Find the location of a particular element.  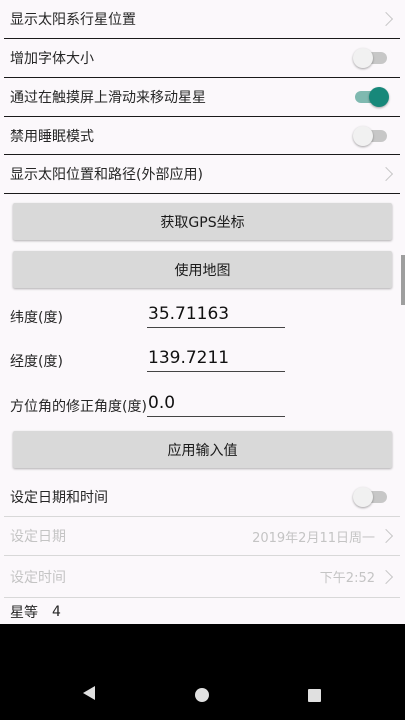

setting-label: 通过在触摸屏上滑动来移动星星 is located at coordinates (108, 98).